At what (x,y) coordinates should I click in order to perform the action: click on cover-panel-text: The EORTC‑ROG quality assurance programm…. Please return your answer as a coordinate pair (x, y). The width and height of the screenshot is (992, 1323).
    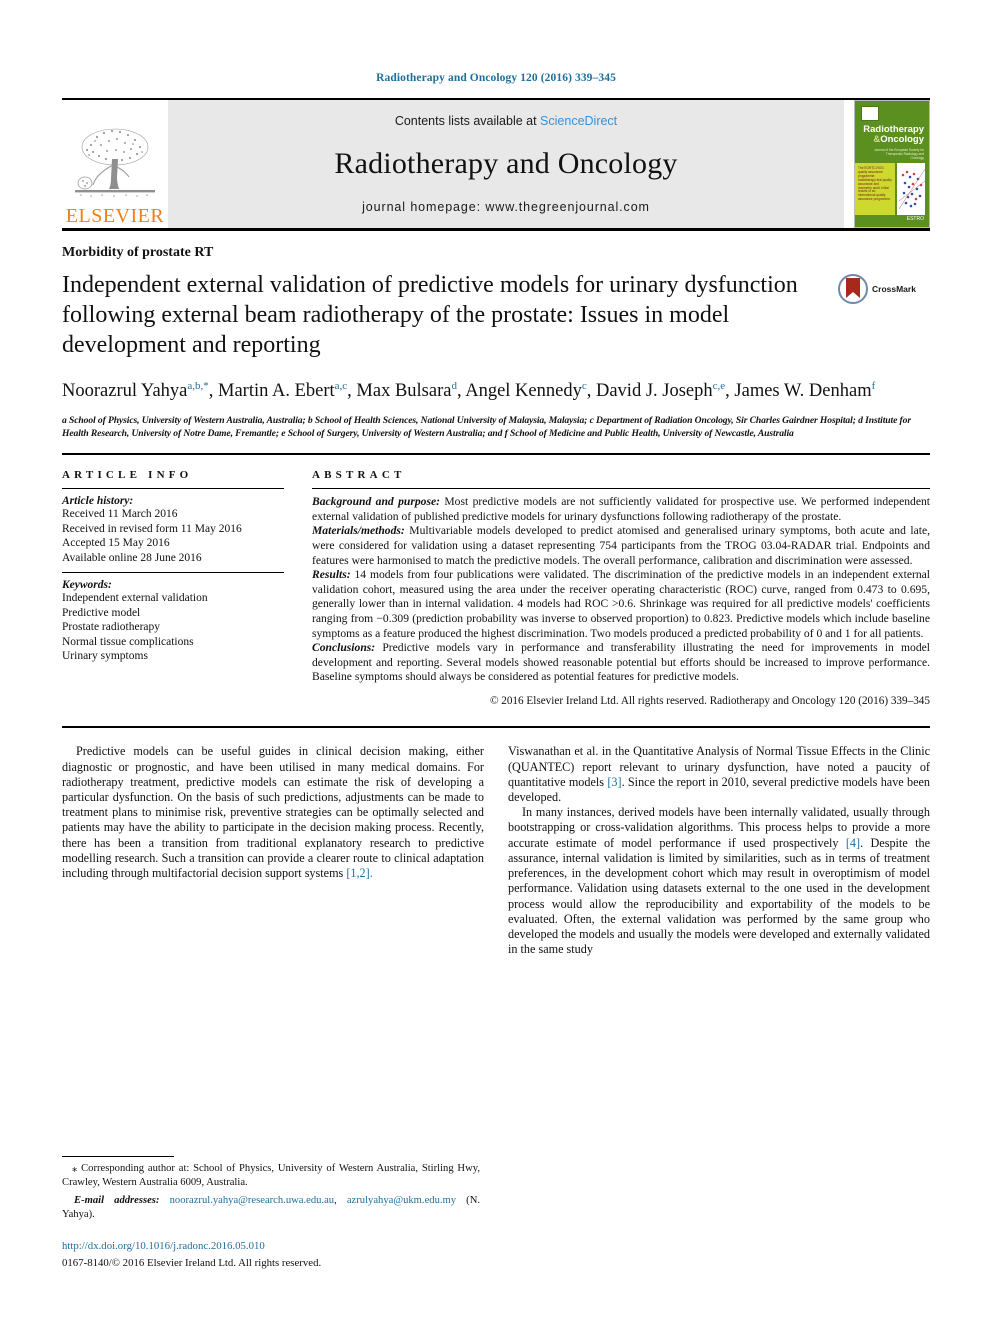
    Looking at the image, I should click on (875, 184).